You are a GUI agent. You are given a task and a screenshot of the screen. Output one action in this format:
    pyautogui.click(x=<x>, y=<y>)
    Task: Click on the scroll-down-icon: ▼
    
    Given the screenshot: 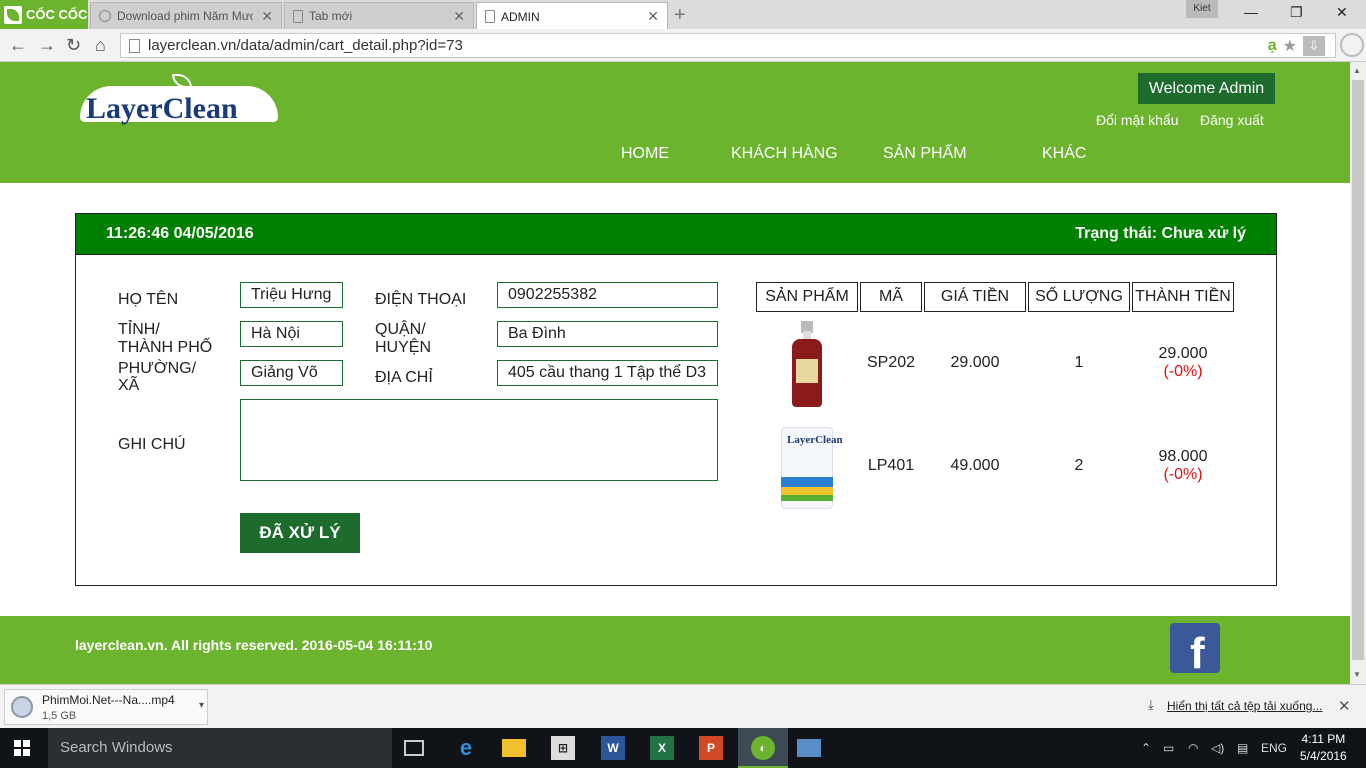 What is the action you would take?
    pyautogui.click(x=1357, y=674)
    